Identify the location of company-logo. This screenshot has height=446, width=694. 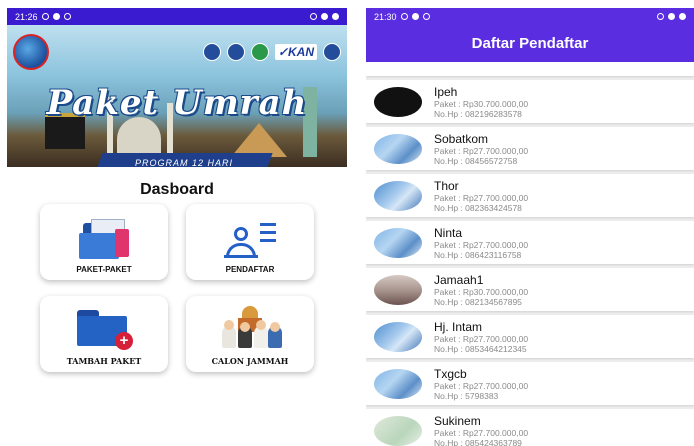
(31, 52).